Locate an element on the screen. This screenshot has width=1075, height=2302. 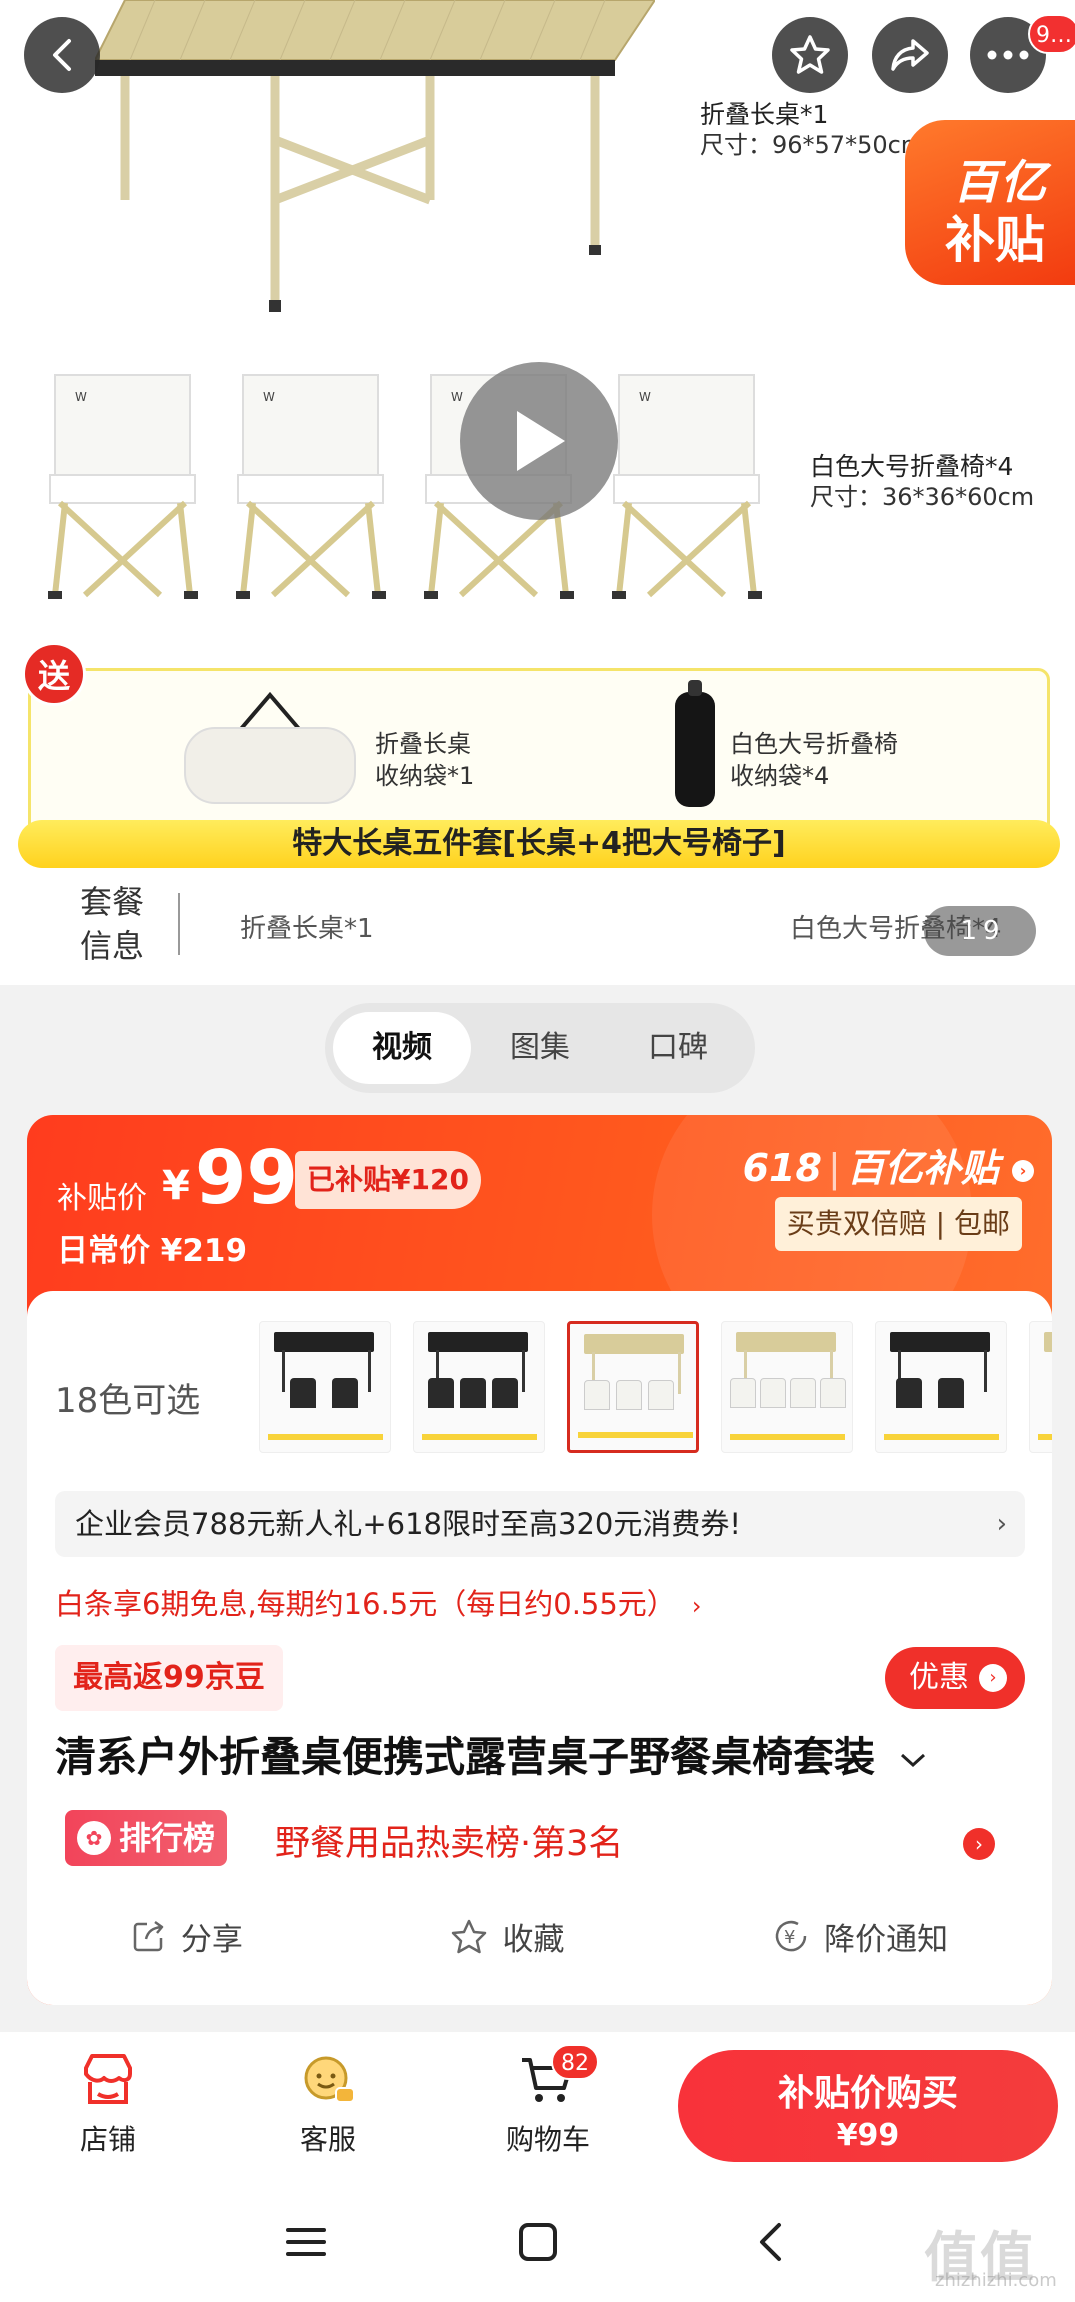
chevron-down-icon is located at coordinates (913, 1760).